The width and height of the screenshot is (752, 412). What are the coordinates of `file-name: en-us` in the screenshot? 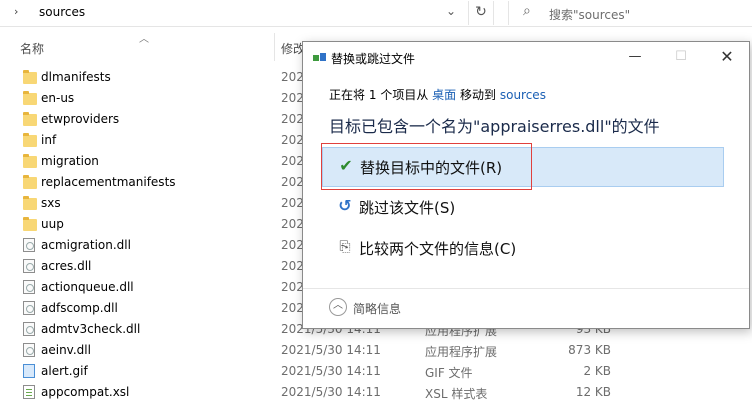 It's located at (58, 98).